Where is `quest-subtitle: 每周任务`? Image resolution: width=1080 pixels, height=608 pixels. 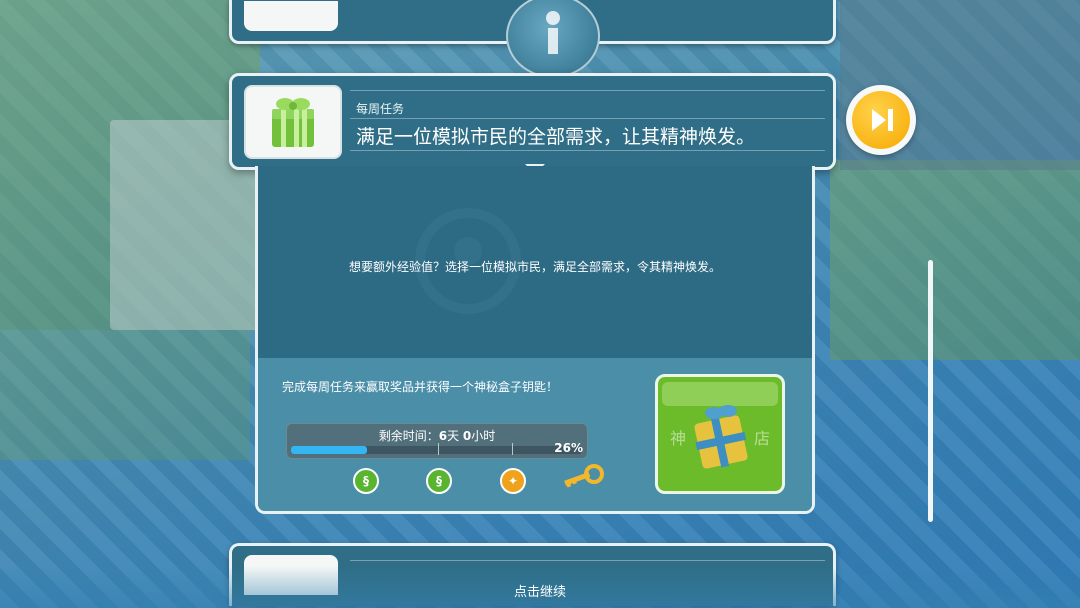
quest-subtitle: 每周任务 is located at coordinates (380, 109).